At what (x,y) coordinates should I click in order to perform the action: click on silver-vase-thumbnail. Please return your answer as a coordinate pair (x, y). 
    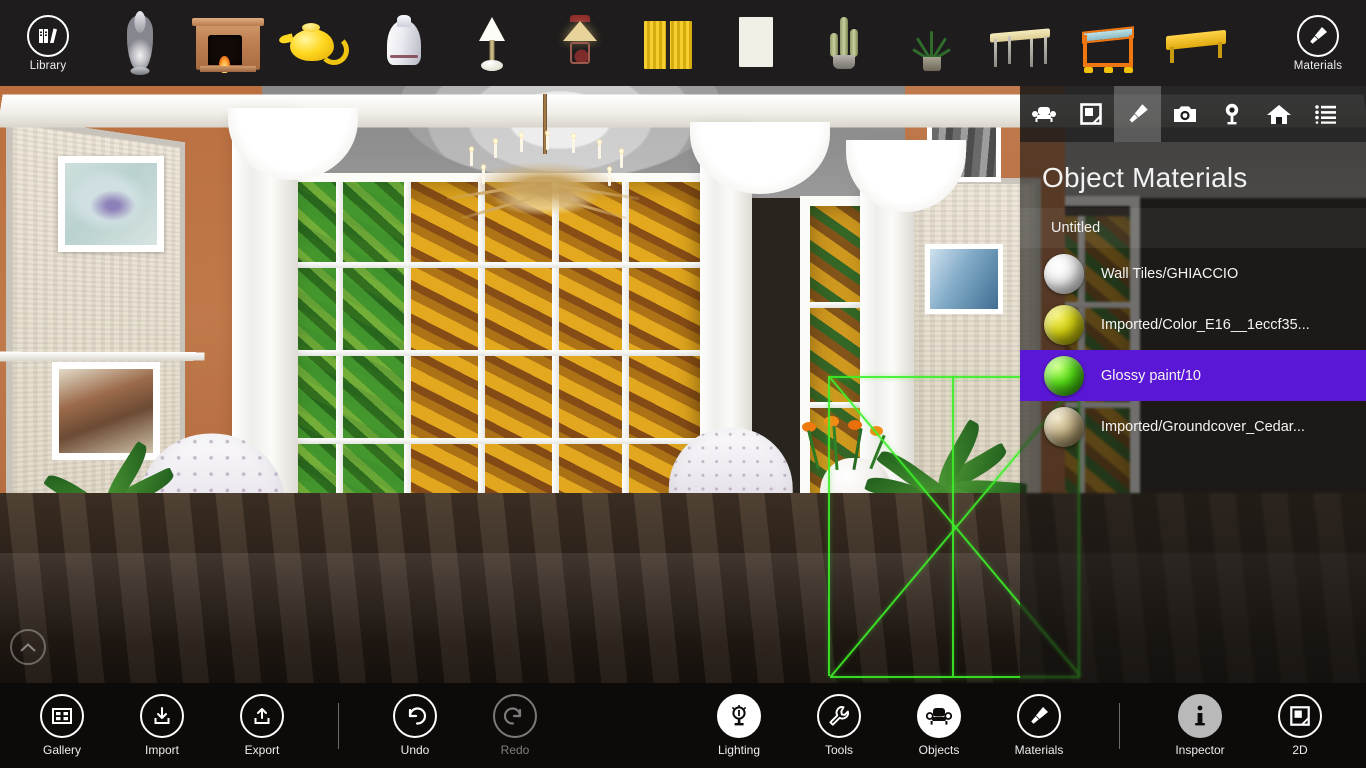
    Looking at the image, I should click on (140, 43).